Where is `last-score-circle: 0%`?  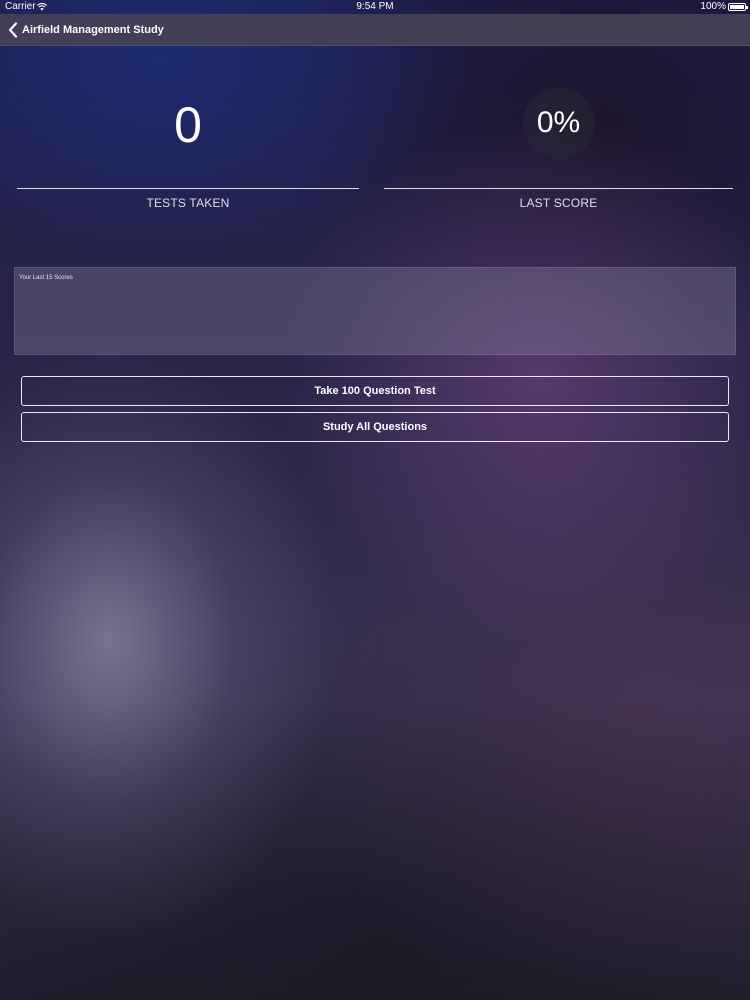
last-score-circle: 0% is located at coordinates (558, 123).